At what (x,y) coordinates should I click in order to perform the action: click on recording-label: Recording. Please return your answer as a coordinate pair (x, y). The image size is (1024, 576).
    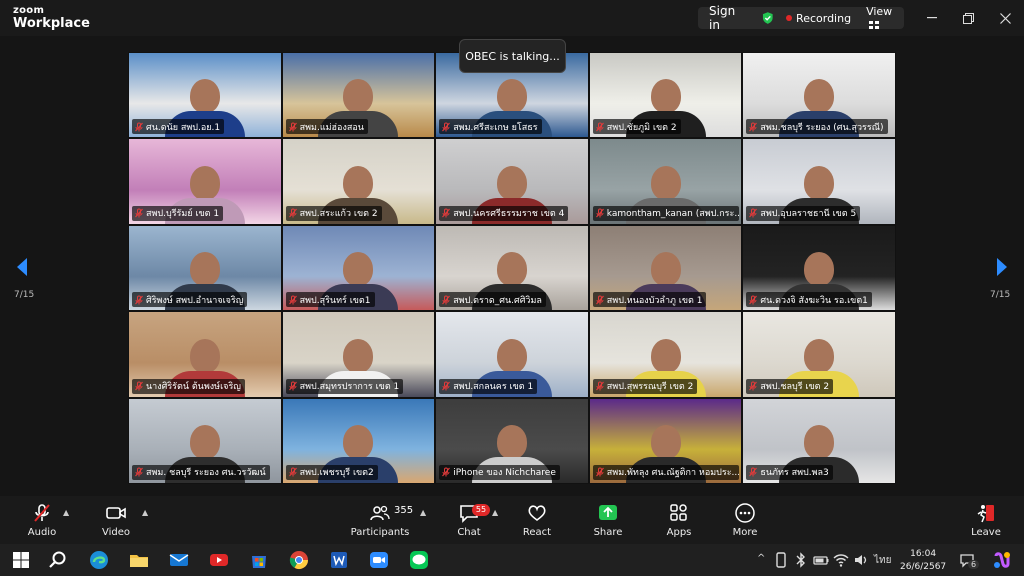
    Looking at the image, I should click on (823, 18).